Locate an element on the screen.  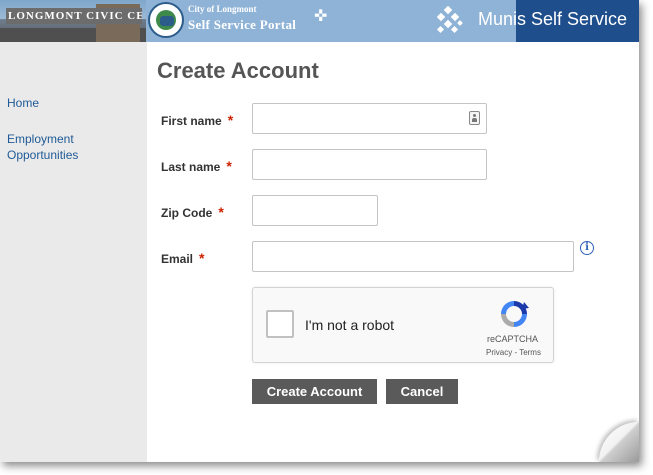
recaptcha-logo-icon is located at coordinates (515, 314).